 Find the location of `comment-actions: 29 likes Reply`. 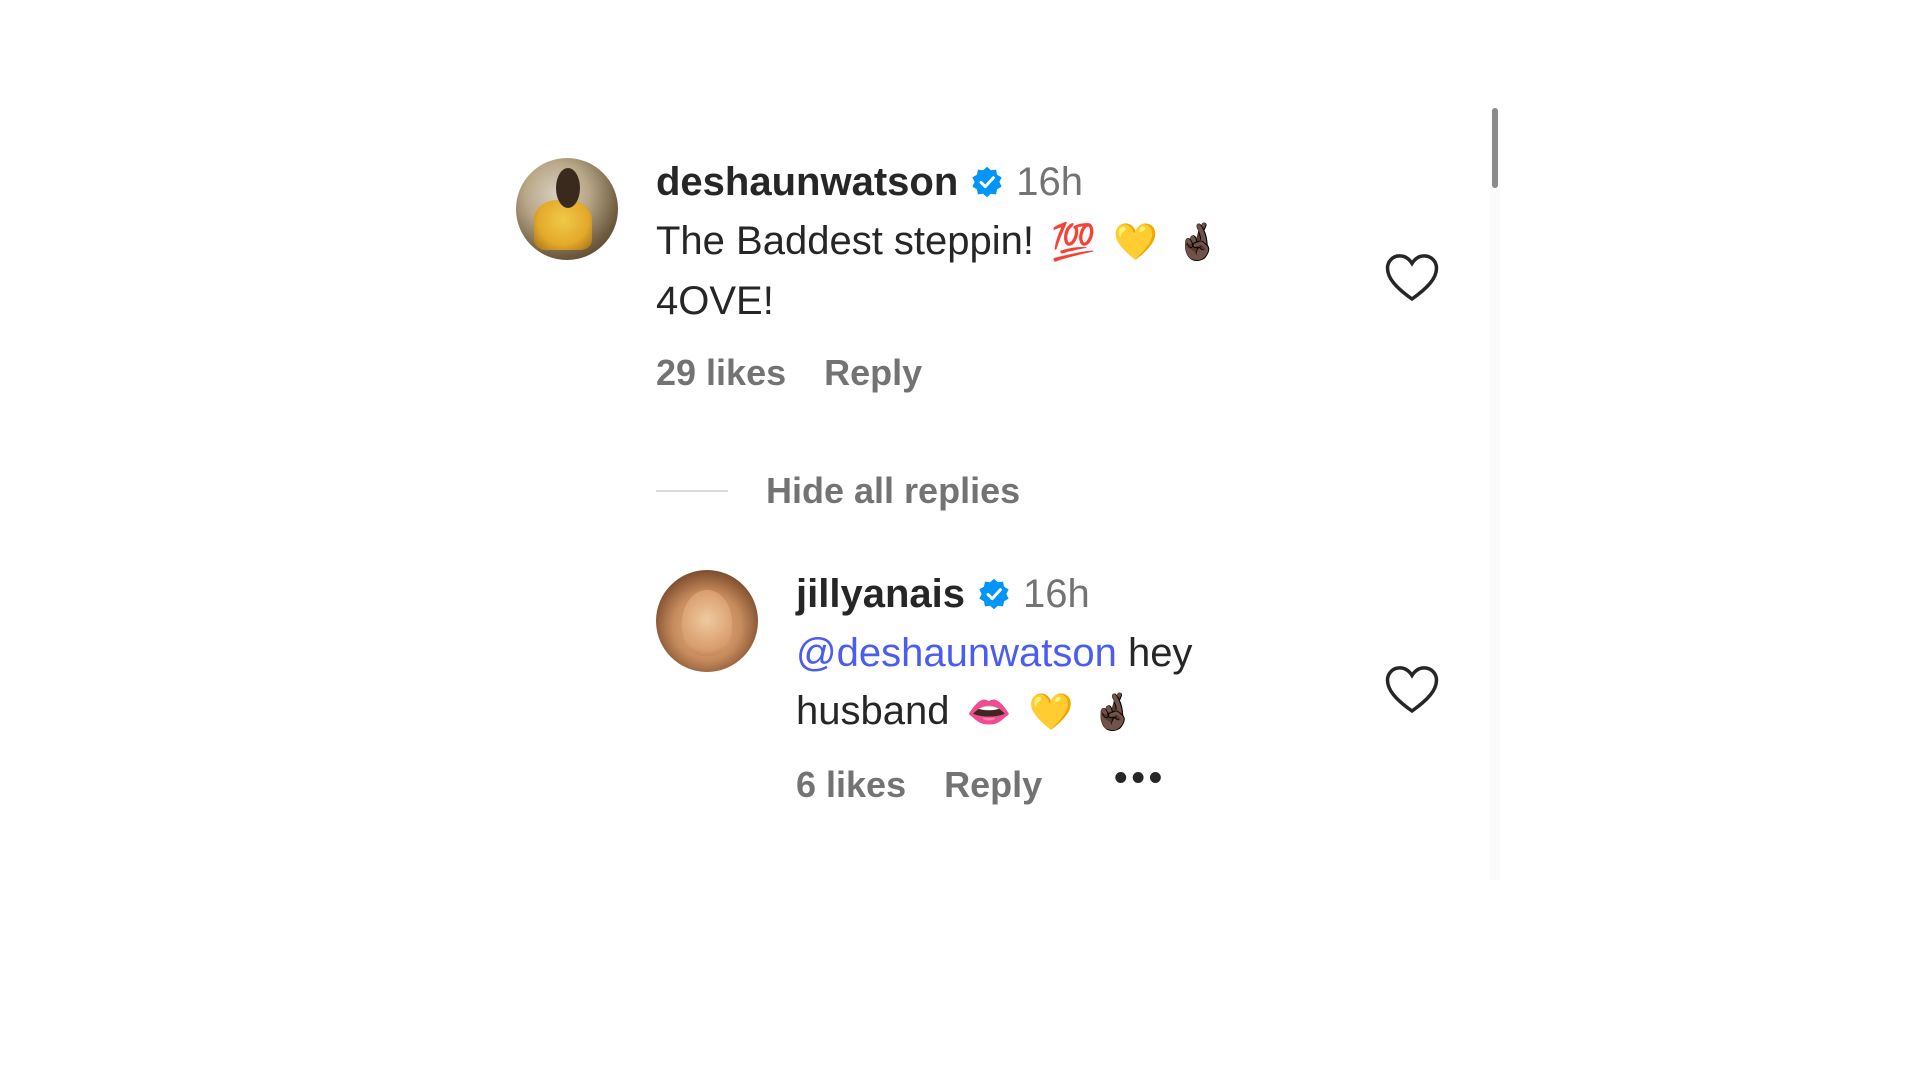

comment-actions: 29 likes Reply is located at coordinates (1051, 373).